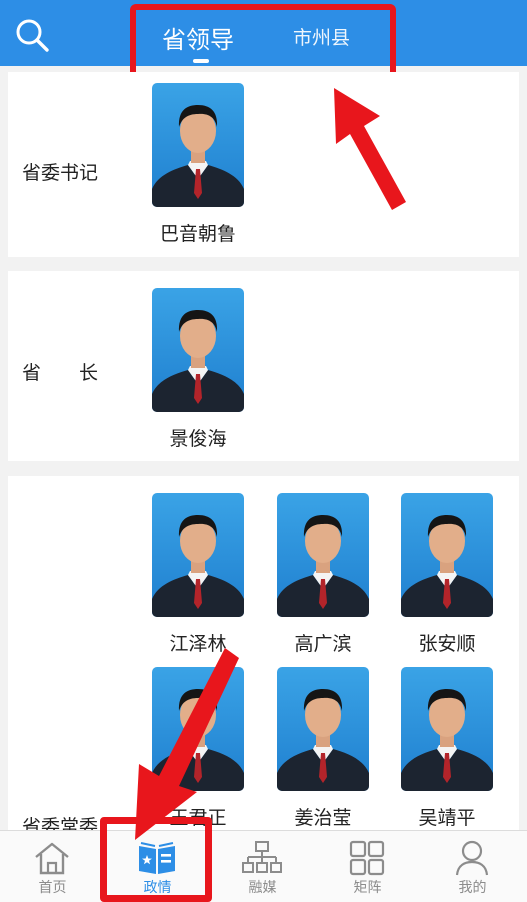 This screenshot has height=902, width=527. Describe the element at coordinates (60, 823) in the screenshot. I see `role-label: 省委常委` at that location.